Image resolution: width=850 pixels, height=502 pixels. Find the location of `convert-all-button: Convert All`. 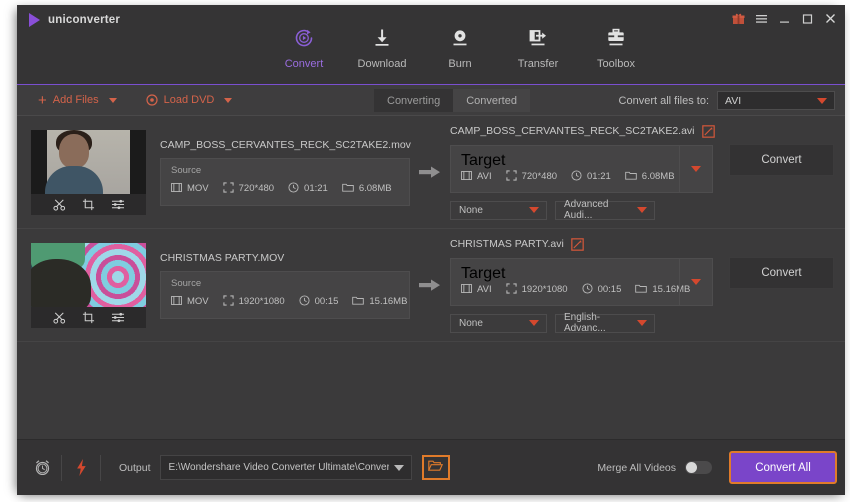

convert-all-button: Convert All is located at coordinates (783, 467).